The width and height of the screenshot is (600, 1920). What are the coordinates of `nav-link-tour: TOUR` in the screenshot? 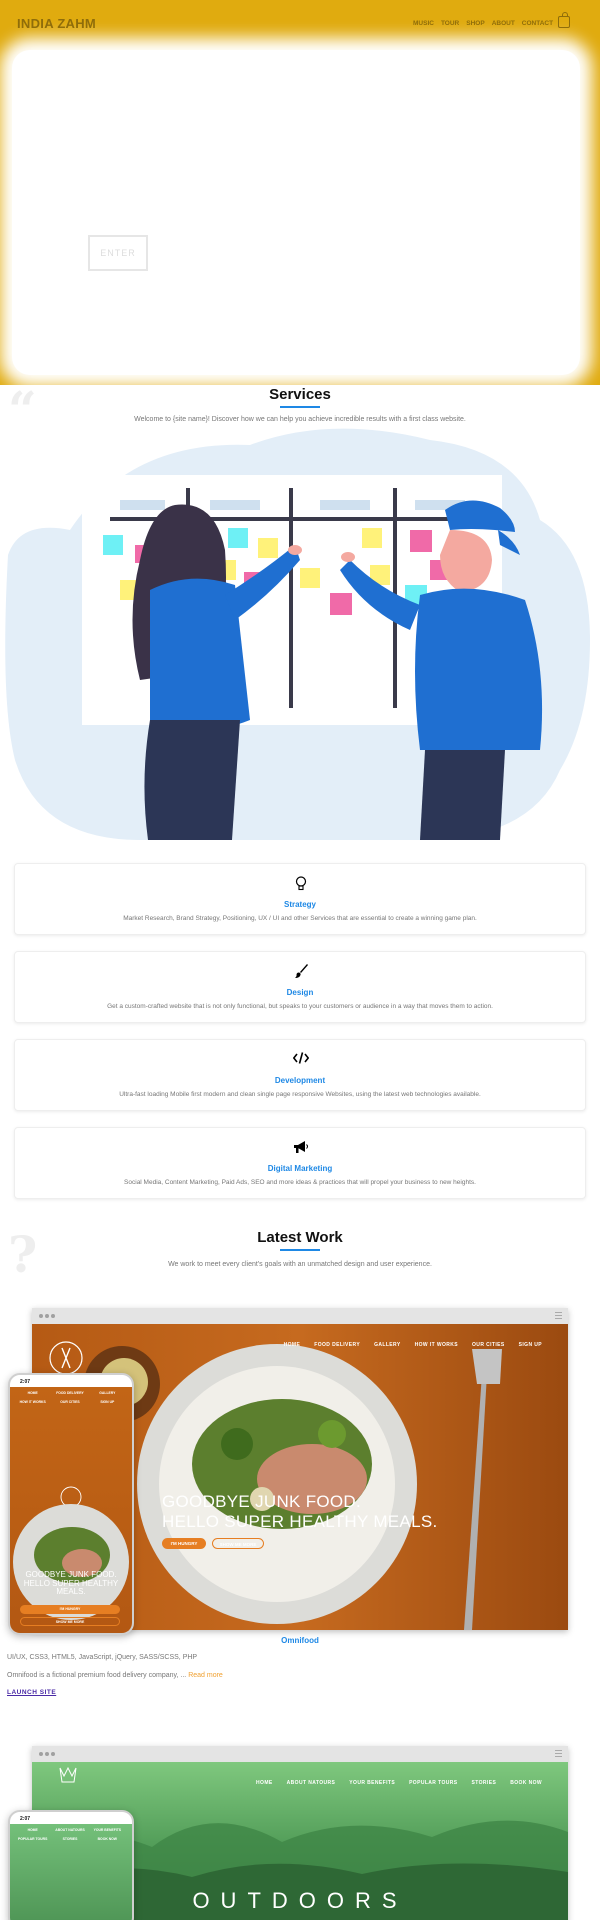 It's located at (450, 23).